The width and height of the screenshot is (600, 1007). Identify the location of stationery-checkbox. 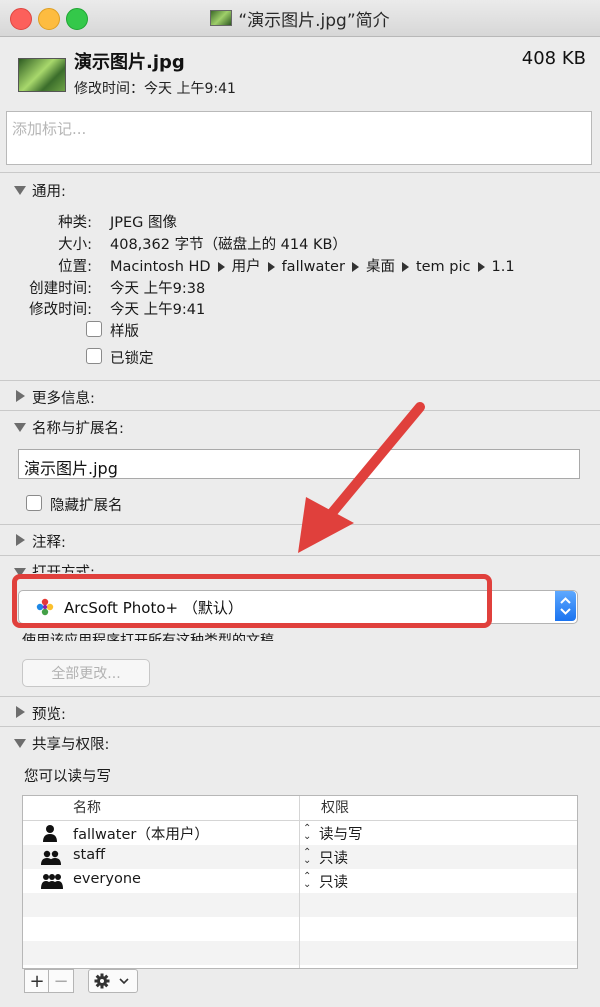
(94, 329).